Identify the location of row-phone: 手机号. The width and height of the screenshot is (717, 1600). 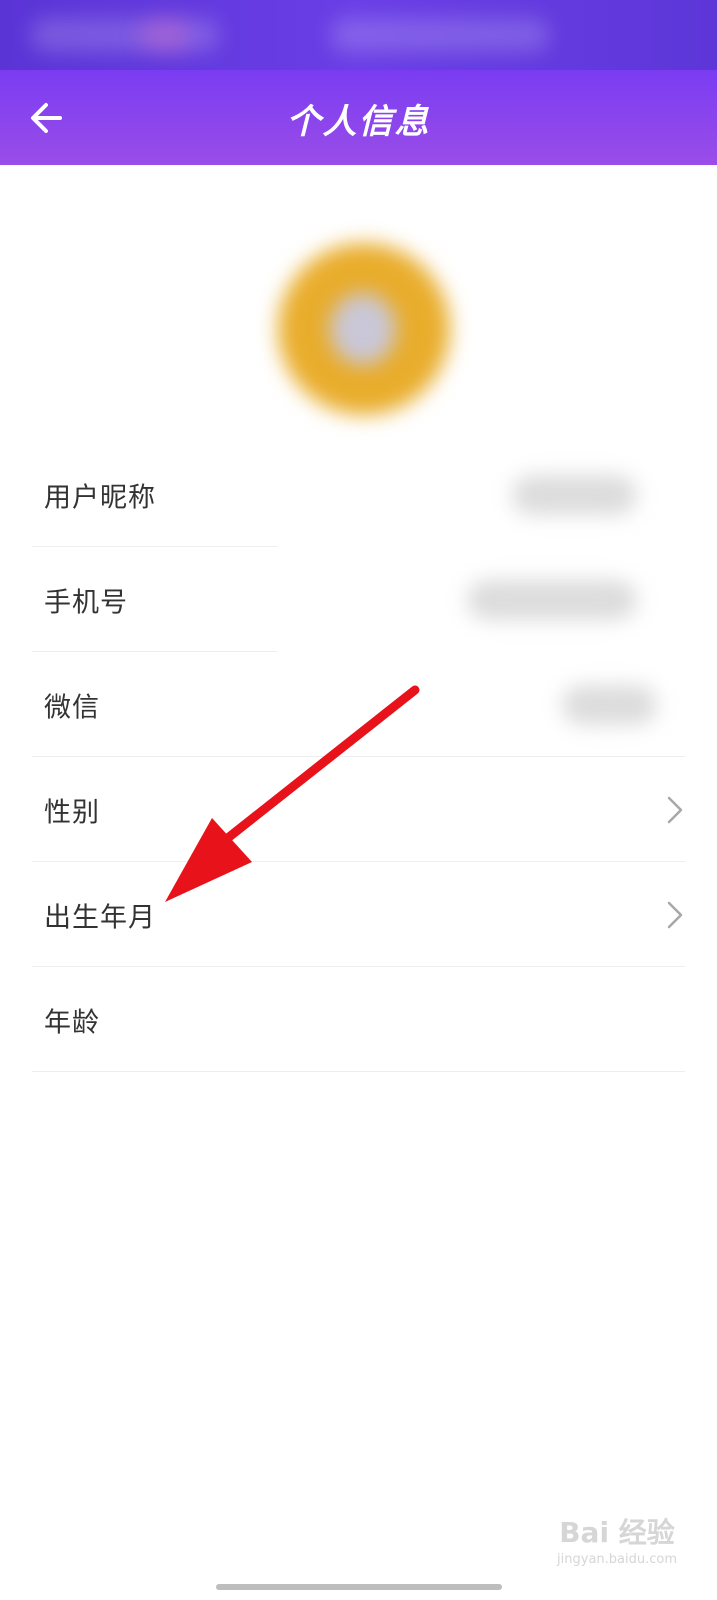
(358, 599).